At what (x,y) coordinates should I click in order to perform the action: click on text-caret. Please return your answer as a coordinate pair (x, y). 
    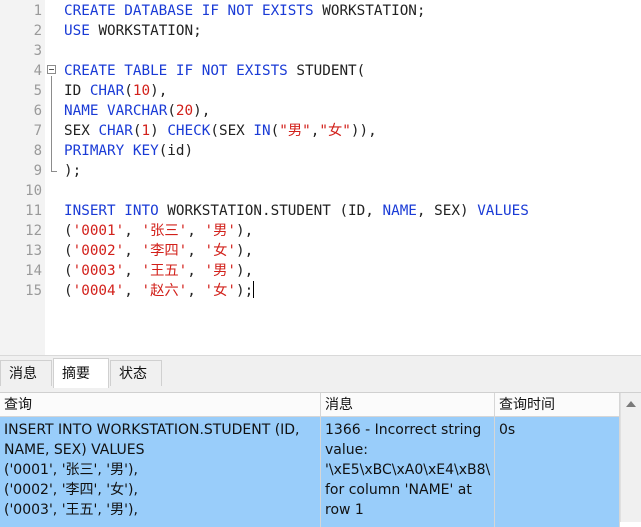
    Looking at the image, I should click on (254, 289).